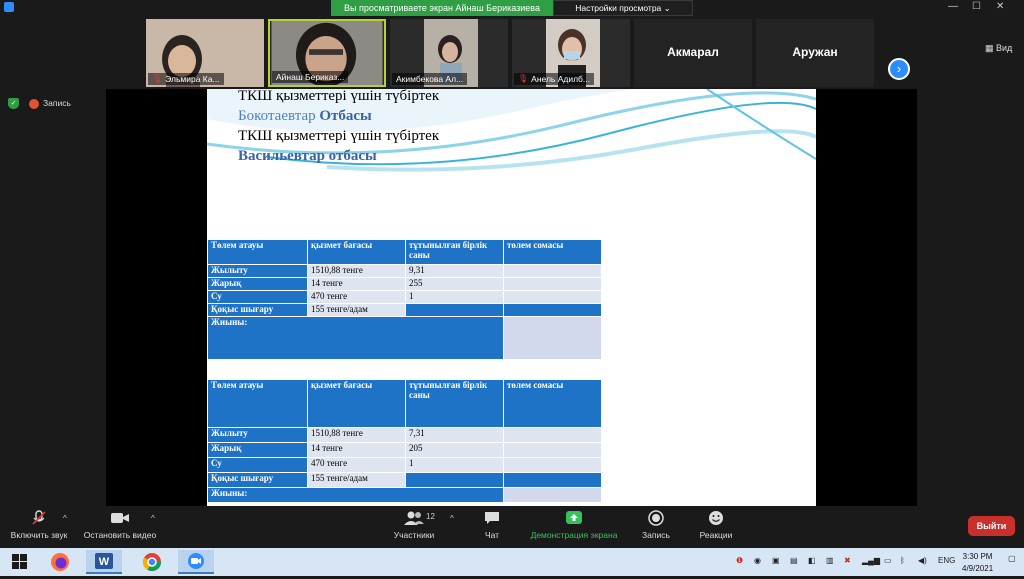 The height and width of the screenshot is (579, 1024). I want to click on participant-name: Акмарал, so click(693, 52).